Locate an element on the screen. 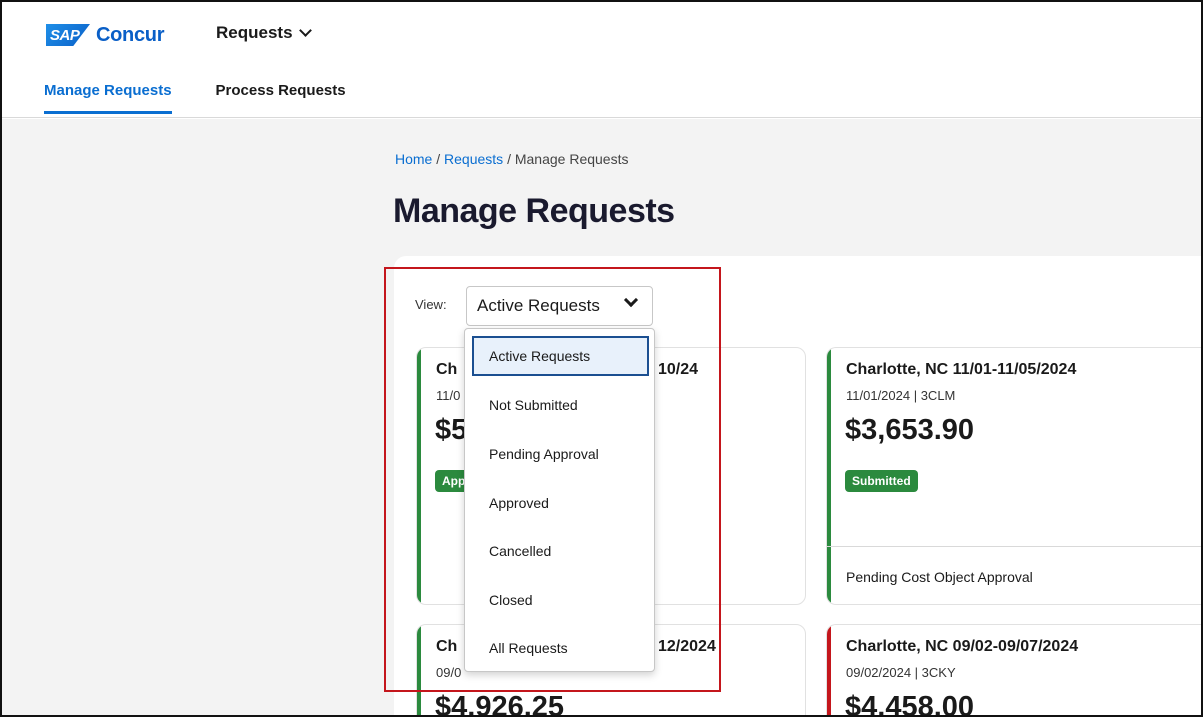  card-footer: Pending Cost Object Approval is located at coordinates (1014, 575).